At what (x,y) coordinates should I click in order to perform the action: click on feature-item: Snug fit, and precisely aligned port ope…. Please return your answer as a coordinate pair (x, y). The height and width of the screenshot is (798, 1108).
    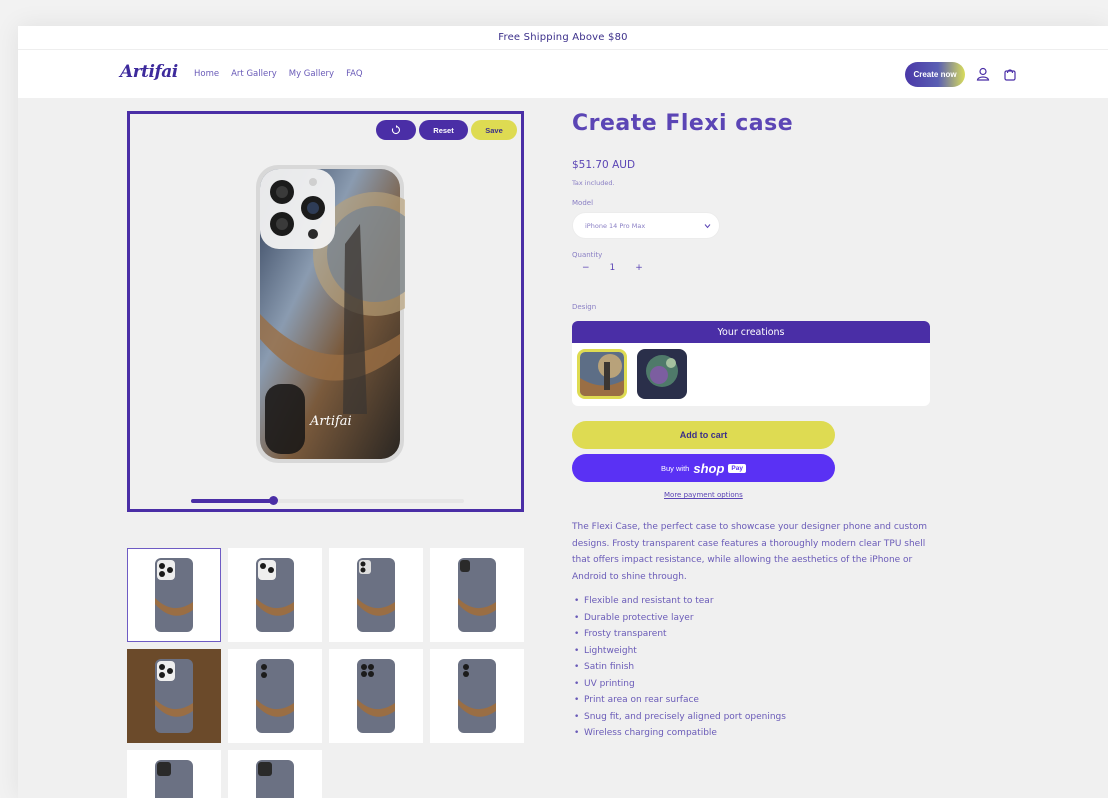
    Looking at the image, I should click on (679, 717).